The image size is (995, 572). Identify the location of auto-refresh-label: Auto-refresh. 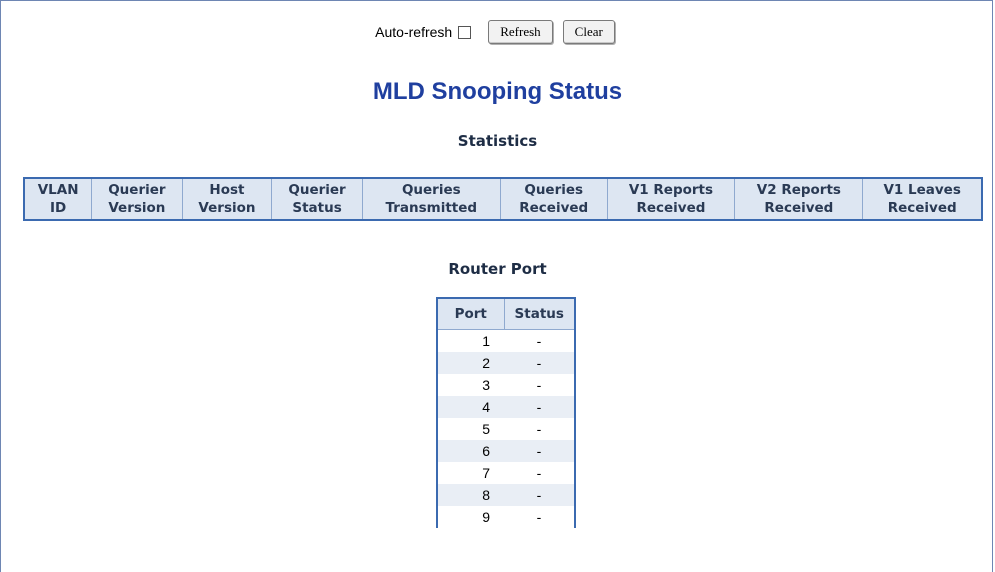
(414, 32).